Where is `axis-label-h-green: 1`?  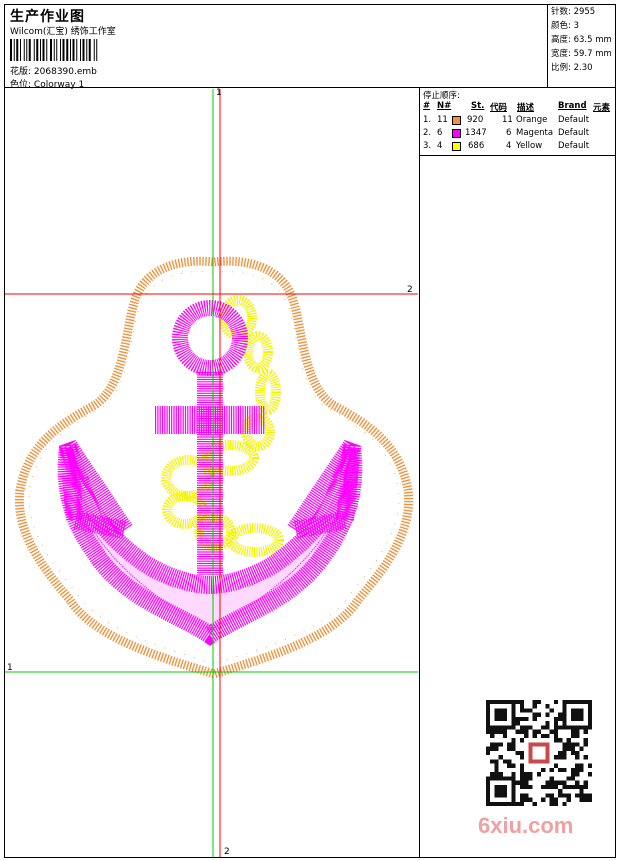
axis-label-h-green: 1 is located at coordinates (10, 668).